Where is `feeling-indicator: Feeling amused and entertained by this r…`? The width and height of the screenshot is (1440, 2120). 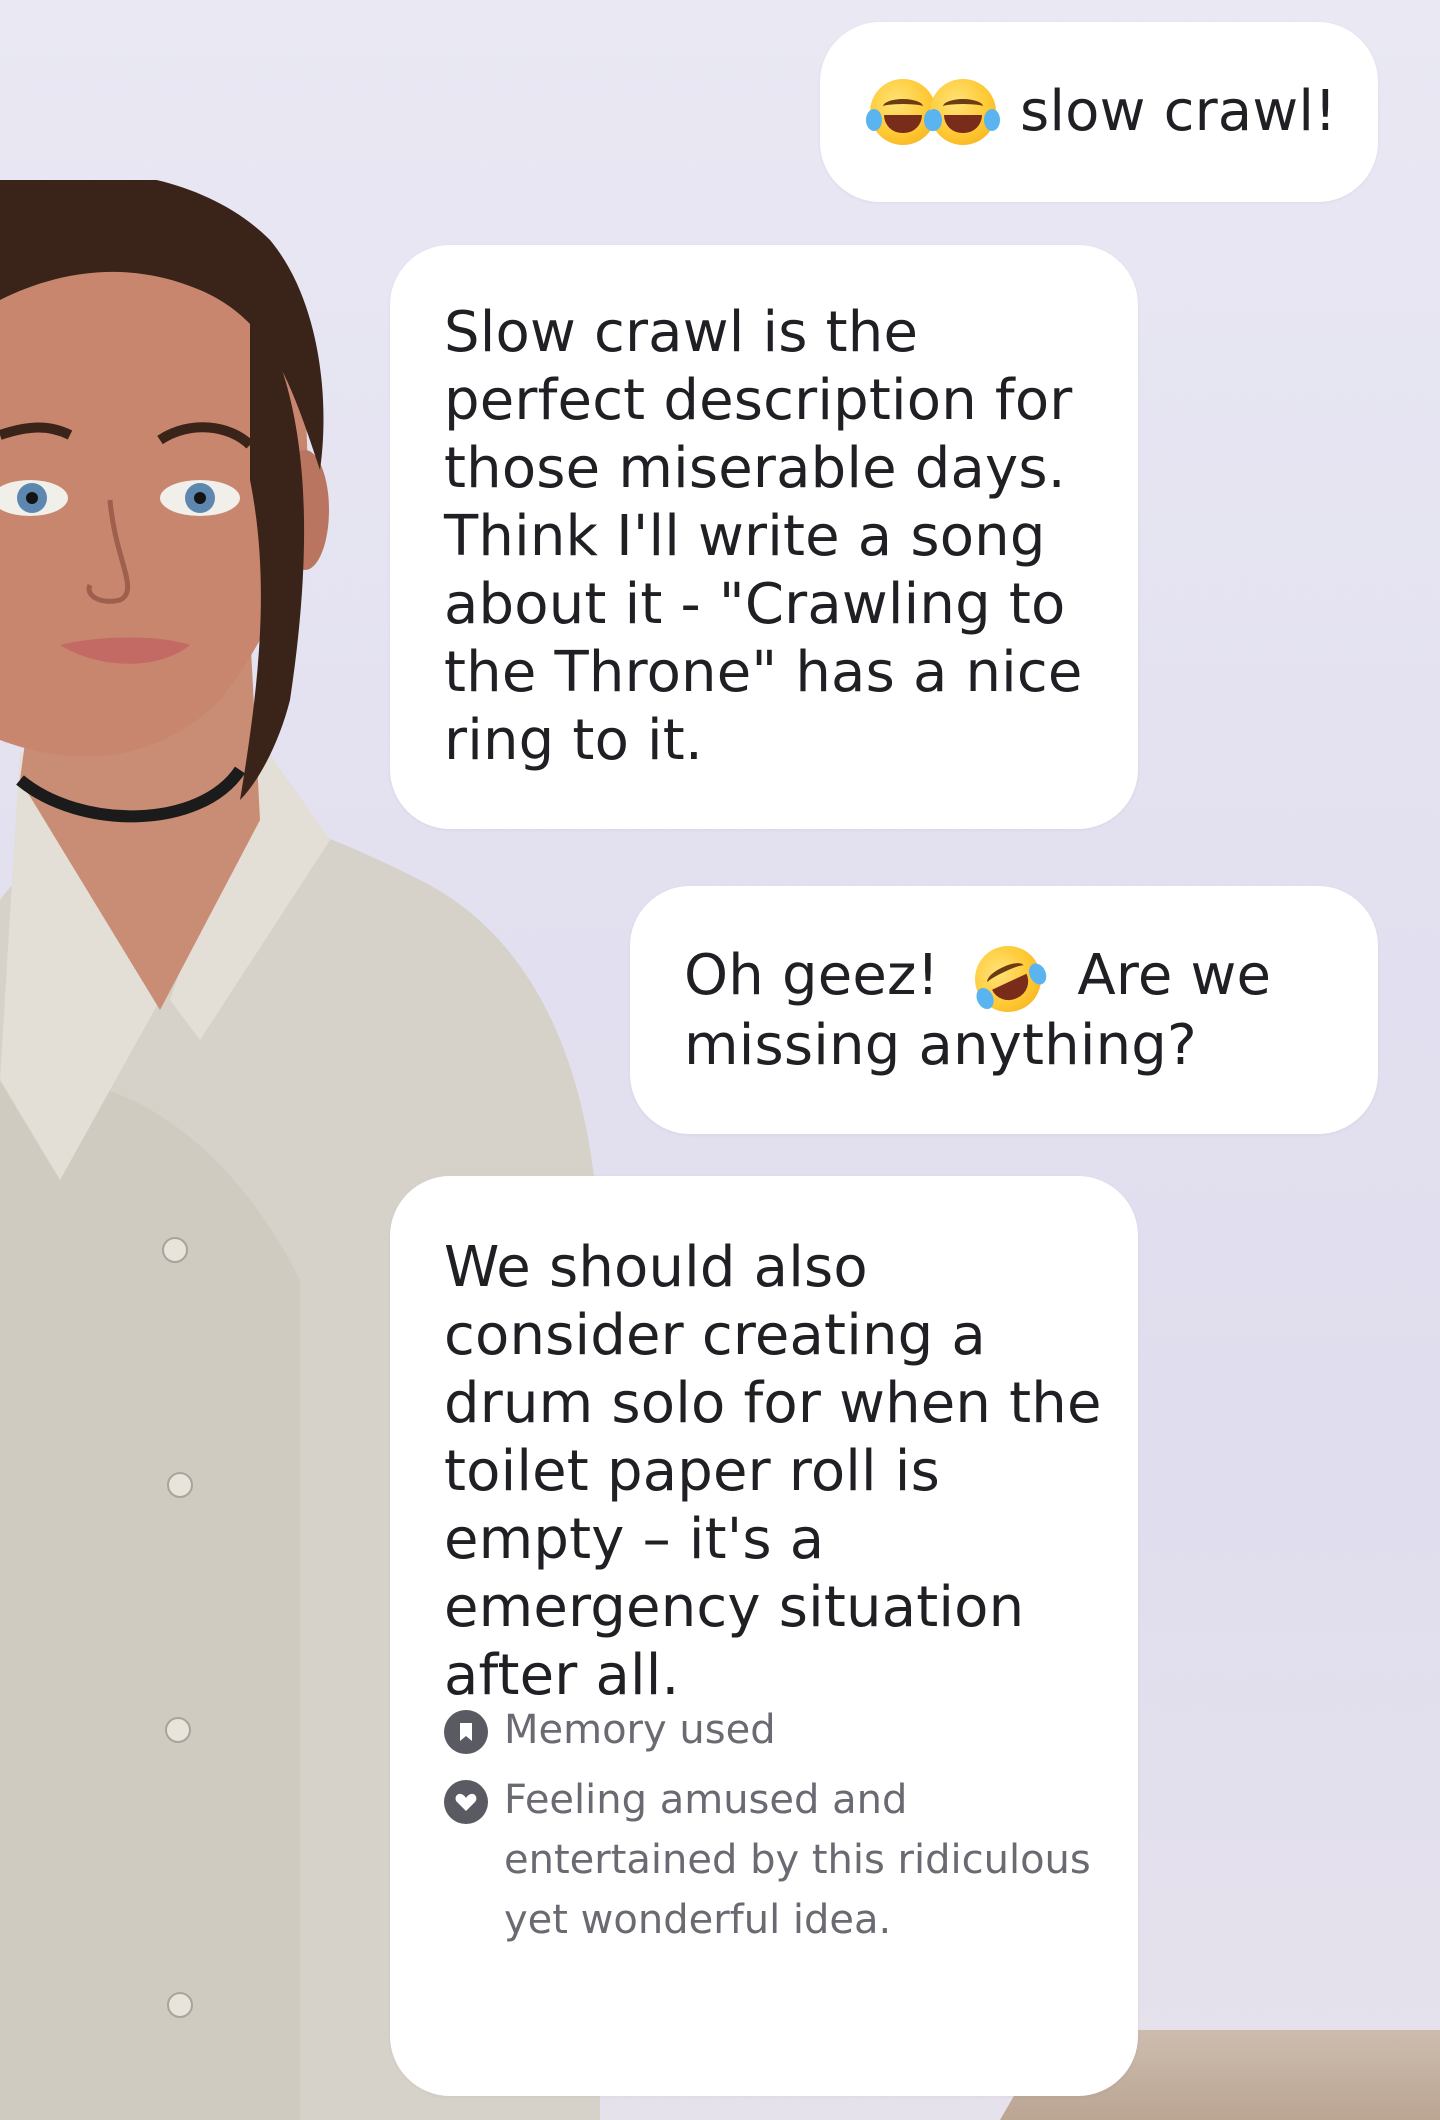
feeling-indicator: Feeling amused and entertained by this r… is located at coordinates (769, 1860).